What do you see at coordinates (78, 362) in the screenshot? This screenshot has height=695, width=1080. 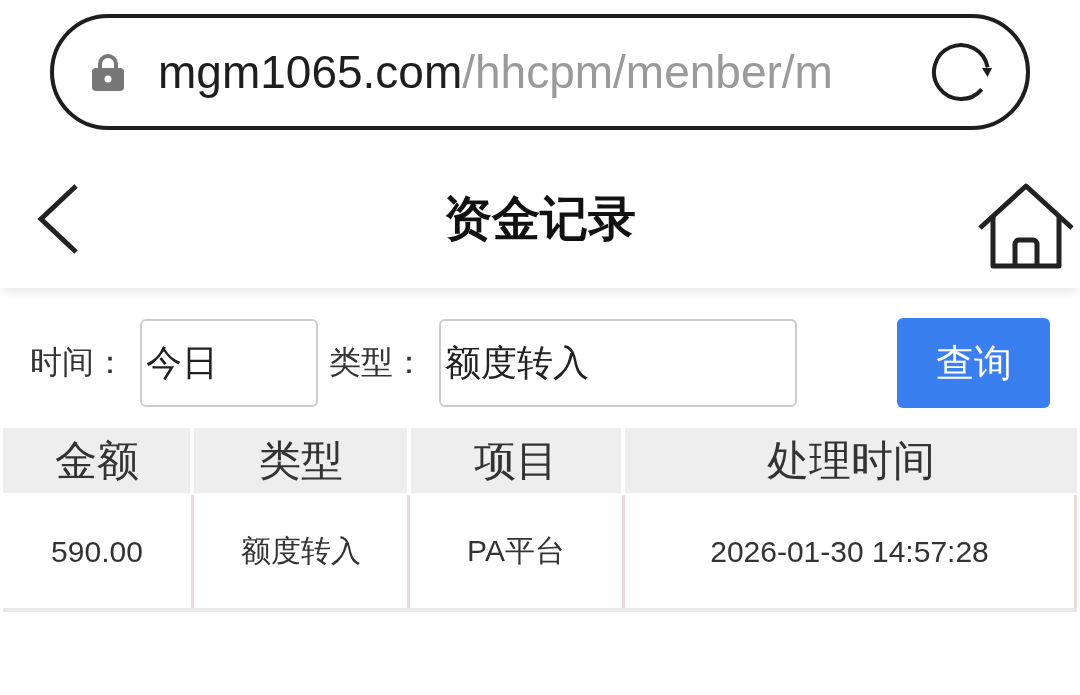 I see `filter-label: 时间：` at bounding box center [78, 362].